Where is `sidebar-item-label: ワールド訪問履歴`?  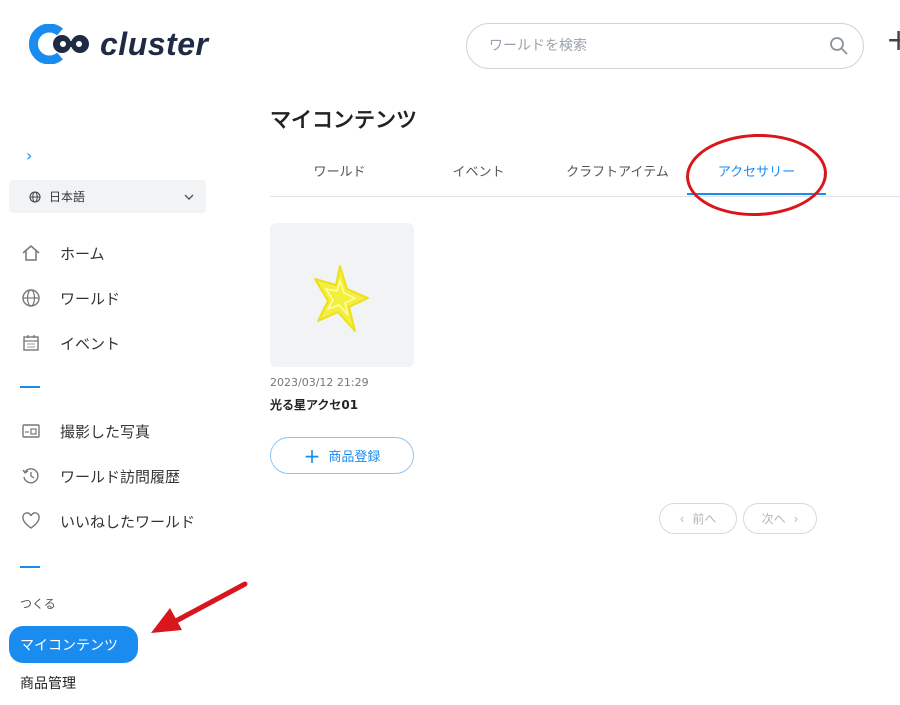 sidebar-item-label: ワールド訪問履歴 is located at coordinates (120, 476).